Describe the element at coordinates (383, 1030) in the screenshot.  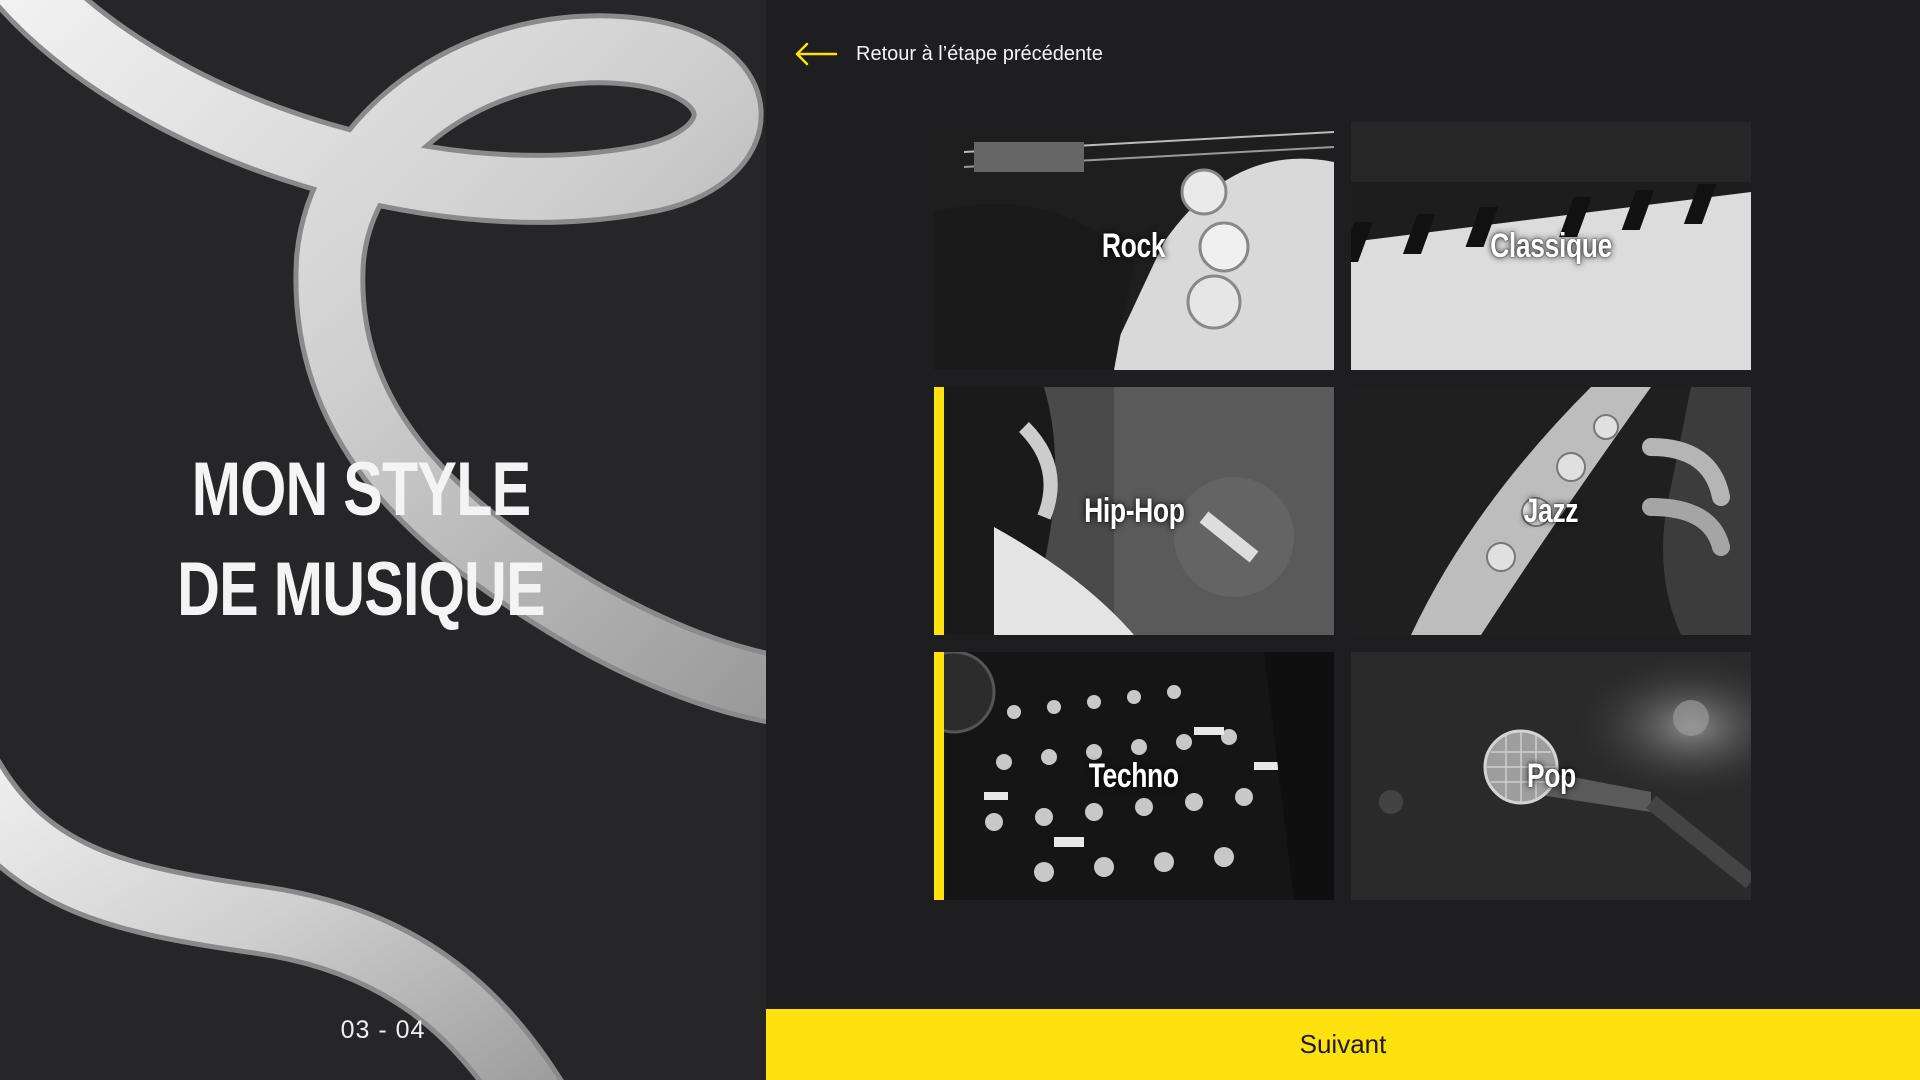
I see `step-indicator: 03 - 04` at that location.